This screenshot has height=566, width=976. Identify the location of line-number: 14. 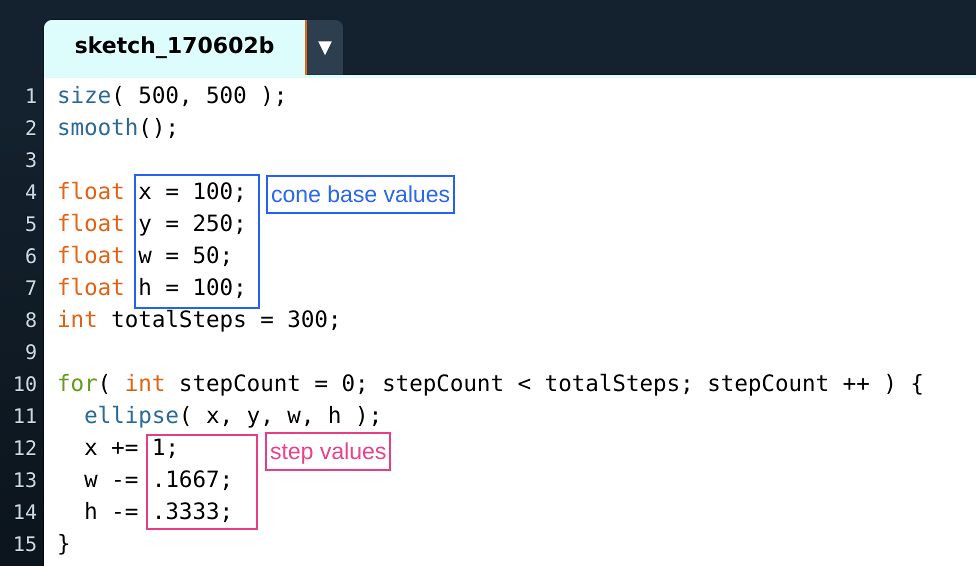
(25, 512).